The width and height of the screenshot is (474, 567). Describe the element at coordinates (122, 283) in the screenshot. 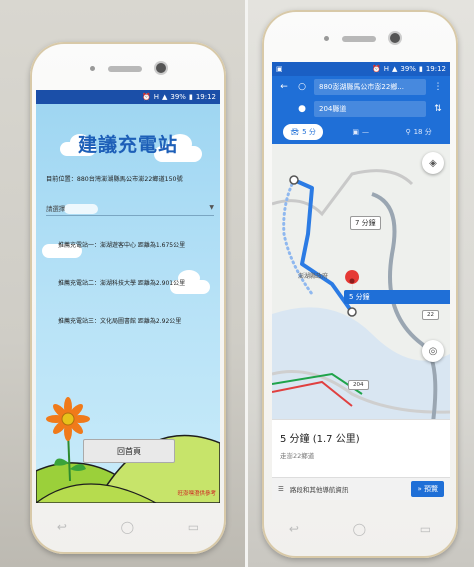

I see `station-item-2: 推薦充電站二：澎湖科技大學 距離為2.901公里` at that location.